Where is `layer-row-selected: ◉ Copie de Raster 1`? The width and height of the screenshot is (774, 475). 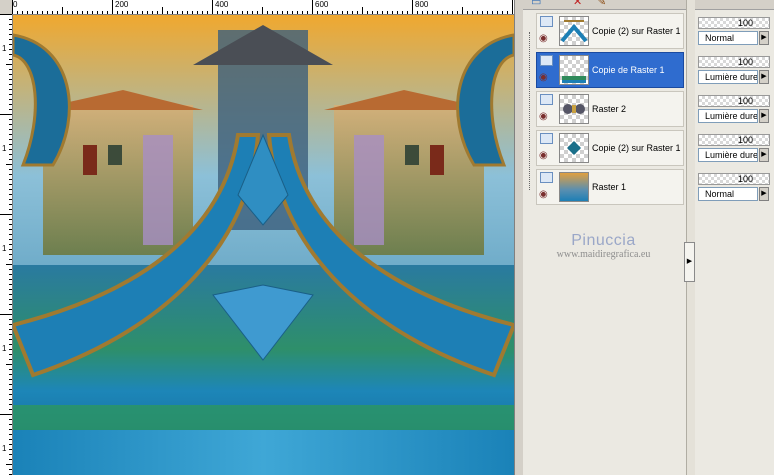
layer-row-selected: ◉ Copie de Raster 1 is located at coordinates (610, 70).